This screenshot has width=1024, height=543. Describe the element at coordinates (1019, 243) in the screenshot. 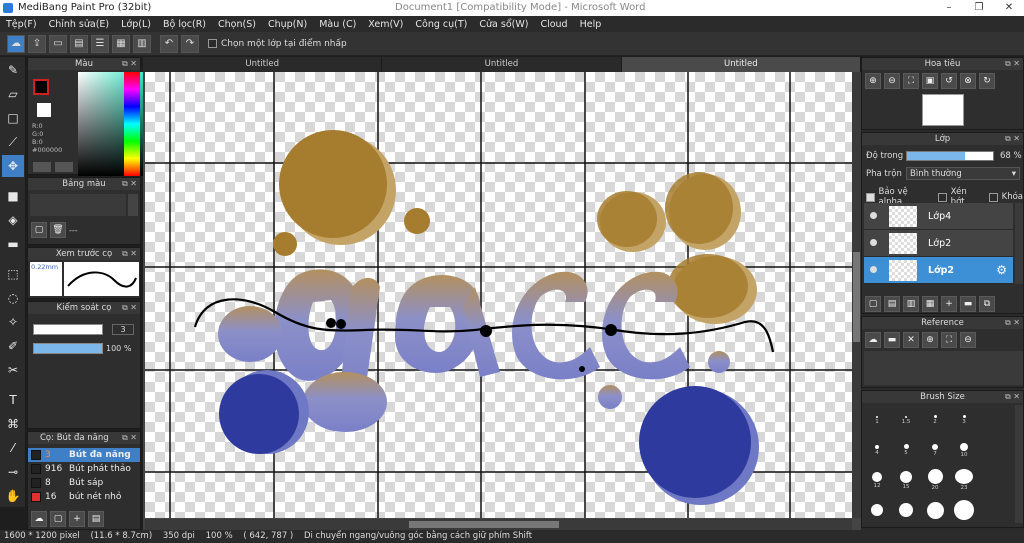

I see `layer-scrollbar` at that location.